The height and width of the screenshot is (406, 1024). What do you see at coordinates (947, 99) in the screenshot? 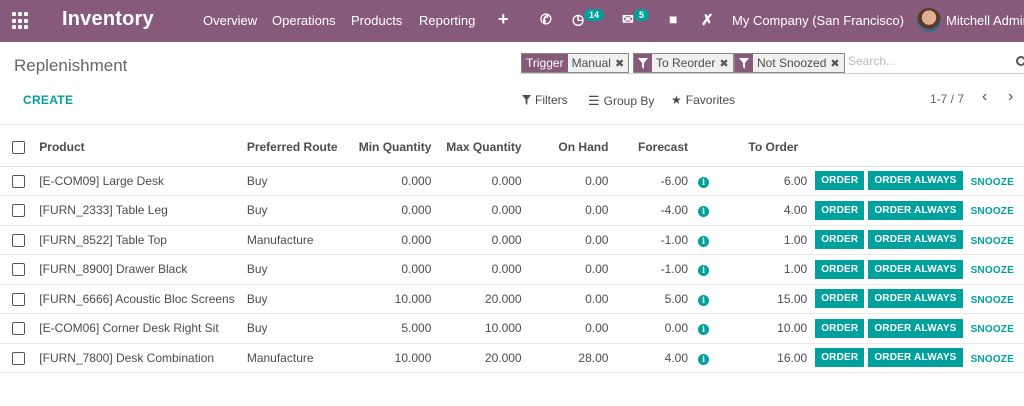
I see `pager-value: 1-7 / 7` at bounding box center [947, 99].